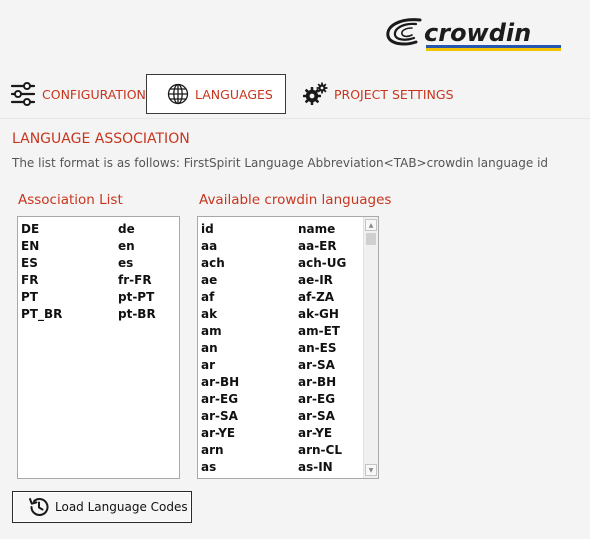  I want to click on list-item-key: PT, so click(29, 296).